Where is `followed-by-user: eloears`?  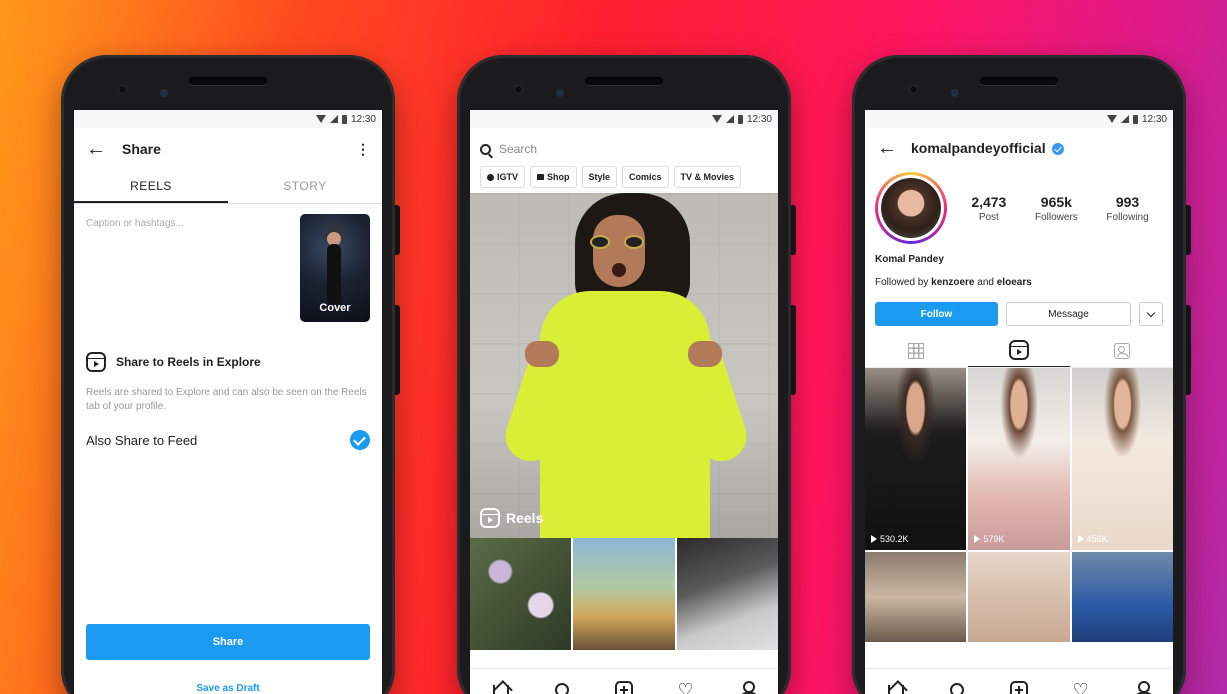 followed-by-user: eloears is located at coordinates (1014, 282).